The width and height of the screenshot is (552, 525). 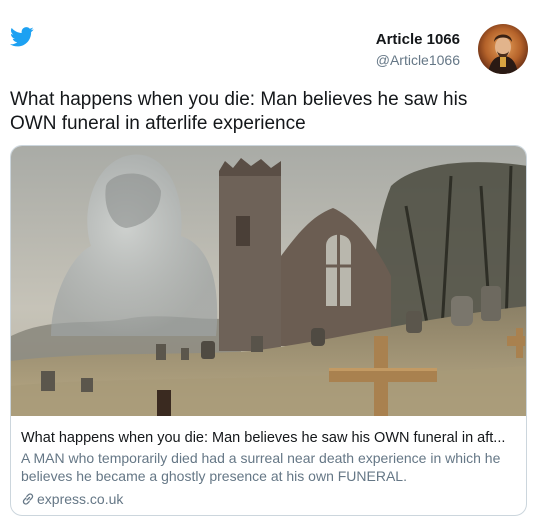 What do you see at coordinates (80, 499) in the screenshot?
I see `link-preview-domain: express.co.uk` at bounding box center [80, 499].